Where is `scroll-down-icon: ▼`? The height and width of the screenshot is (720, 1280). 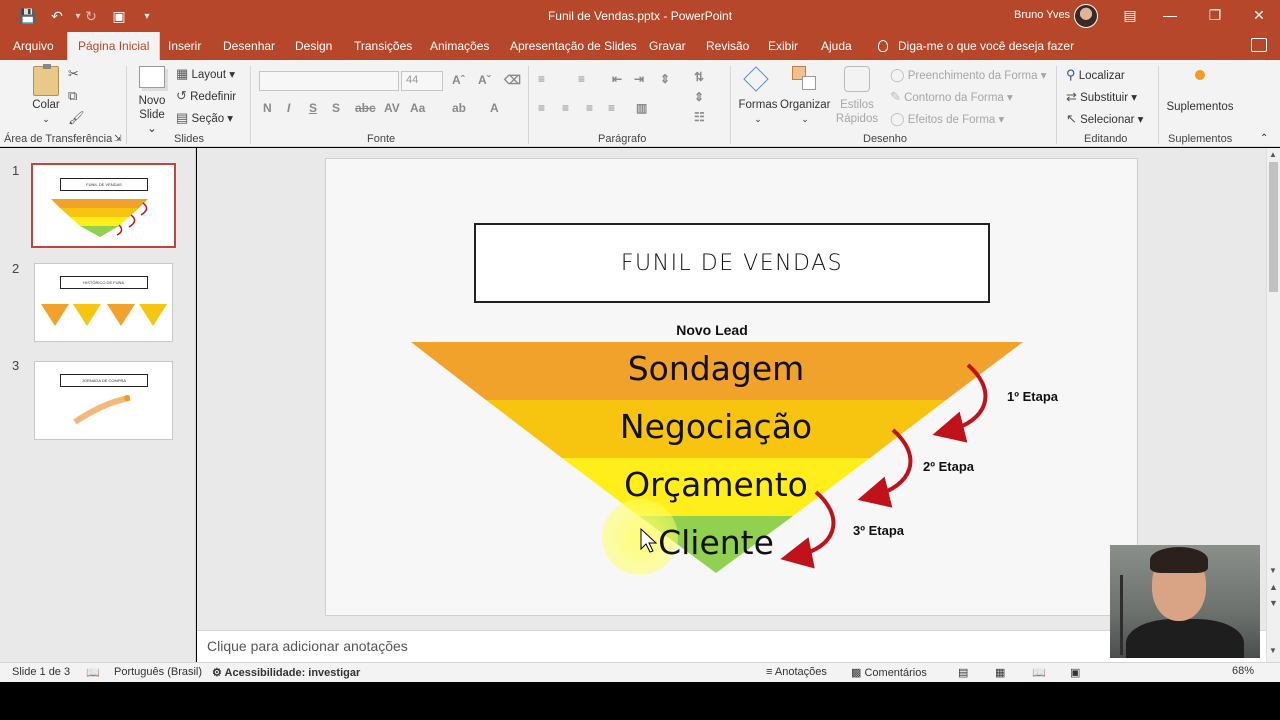 scroll-down-icon: ▼ is located at coordinates (1273, 570).